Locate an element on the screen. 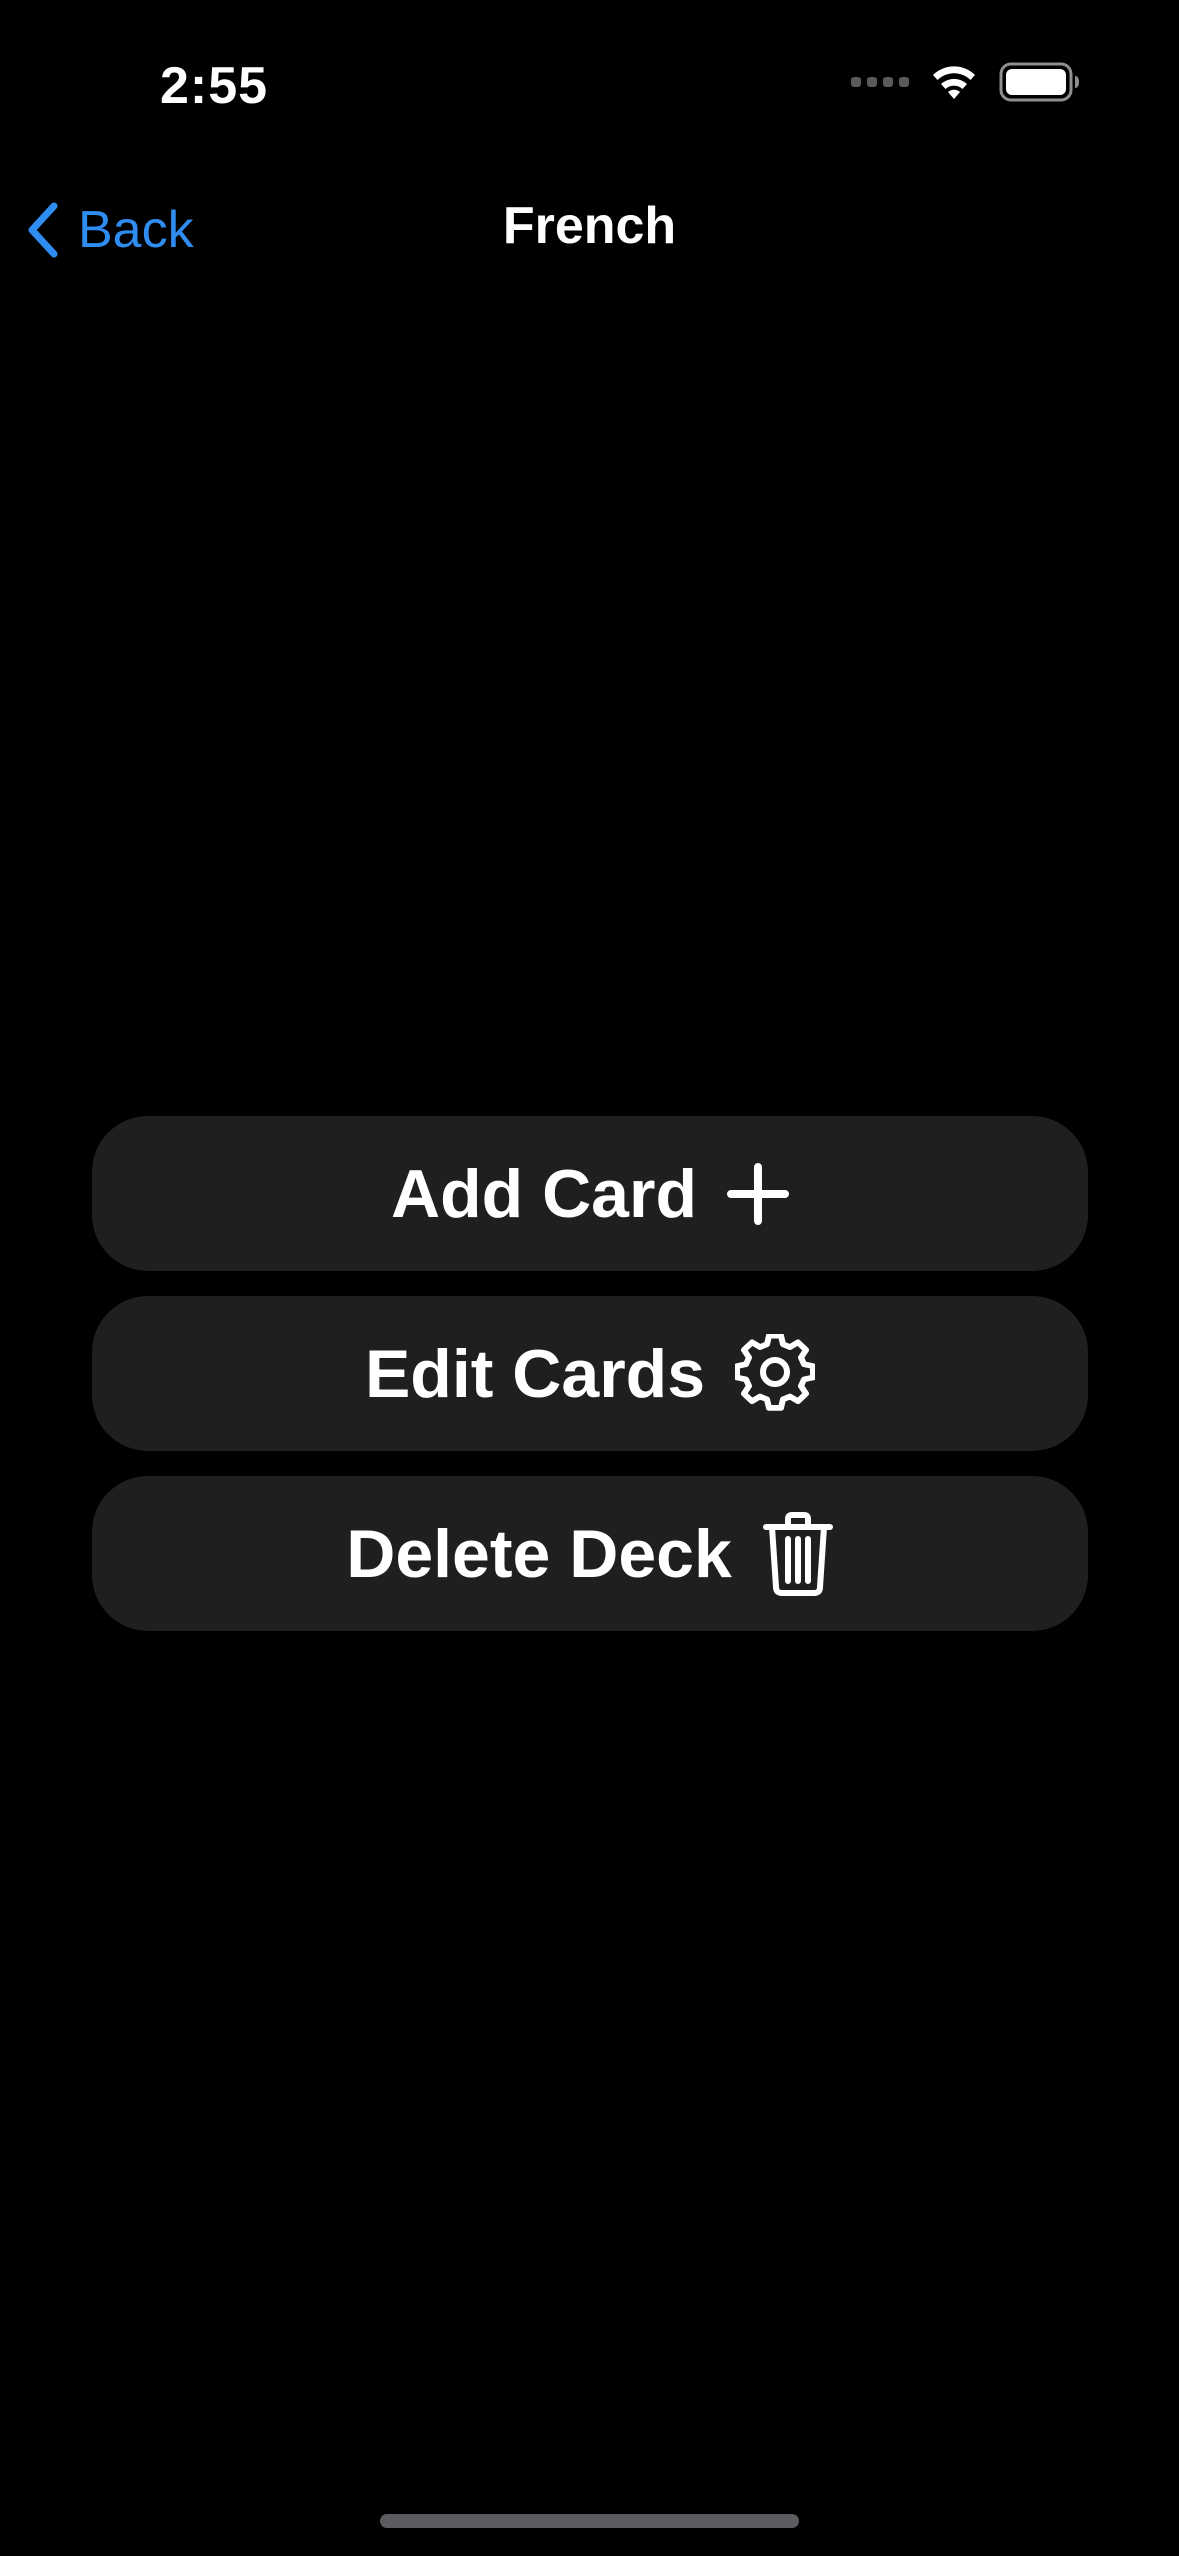 Image resolution: width=1179 pixels, height=2556 pixels. navigation-bar: French Back is located at coordinates (589, 230).